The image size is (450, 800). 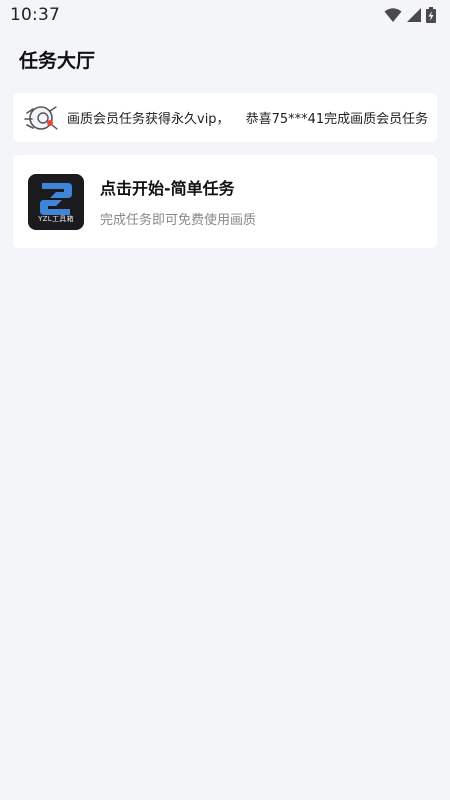 I want to click on signal-icon, so click(x=414, y=15).